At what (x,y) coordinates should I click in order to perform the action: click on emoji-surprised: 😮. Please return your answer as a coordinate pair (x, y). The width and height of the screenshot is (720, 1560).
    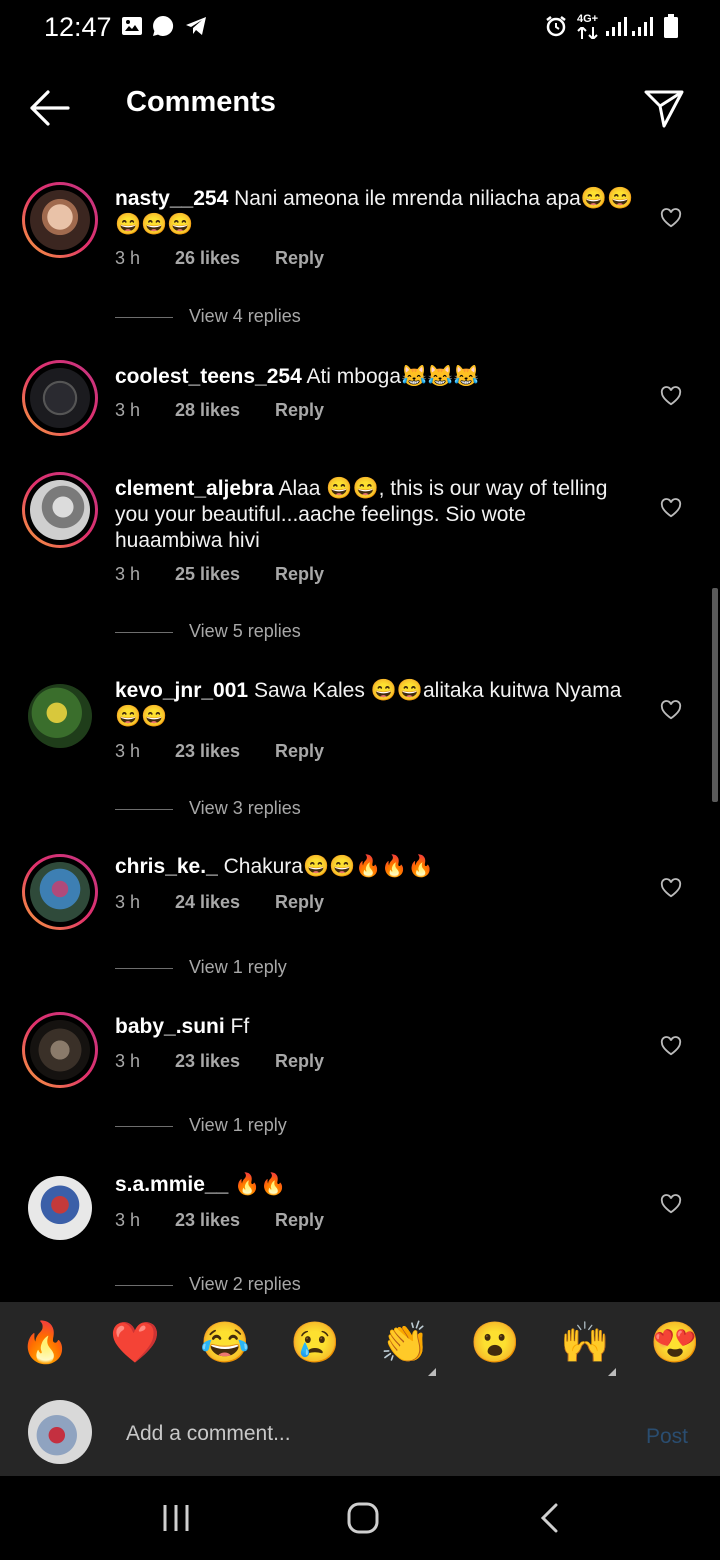
    Looking at the image, I should click on (495, 1343).